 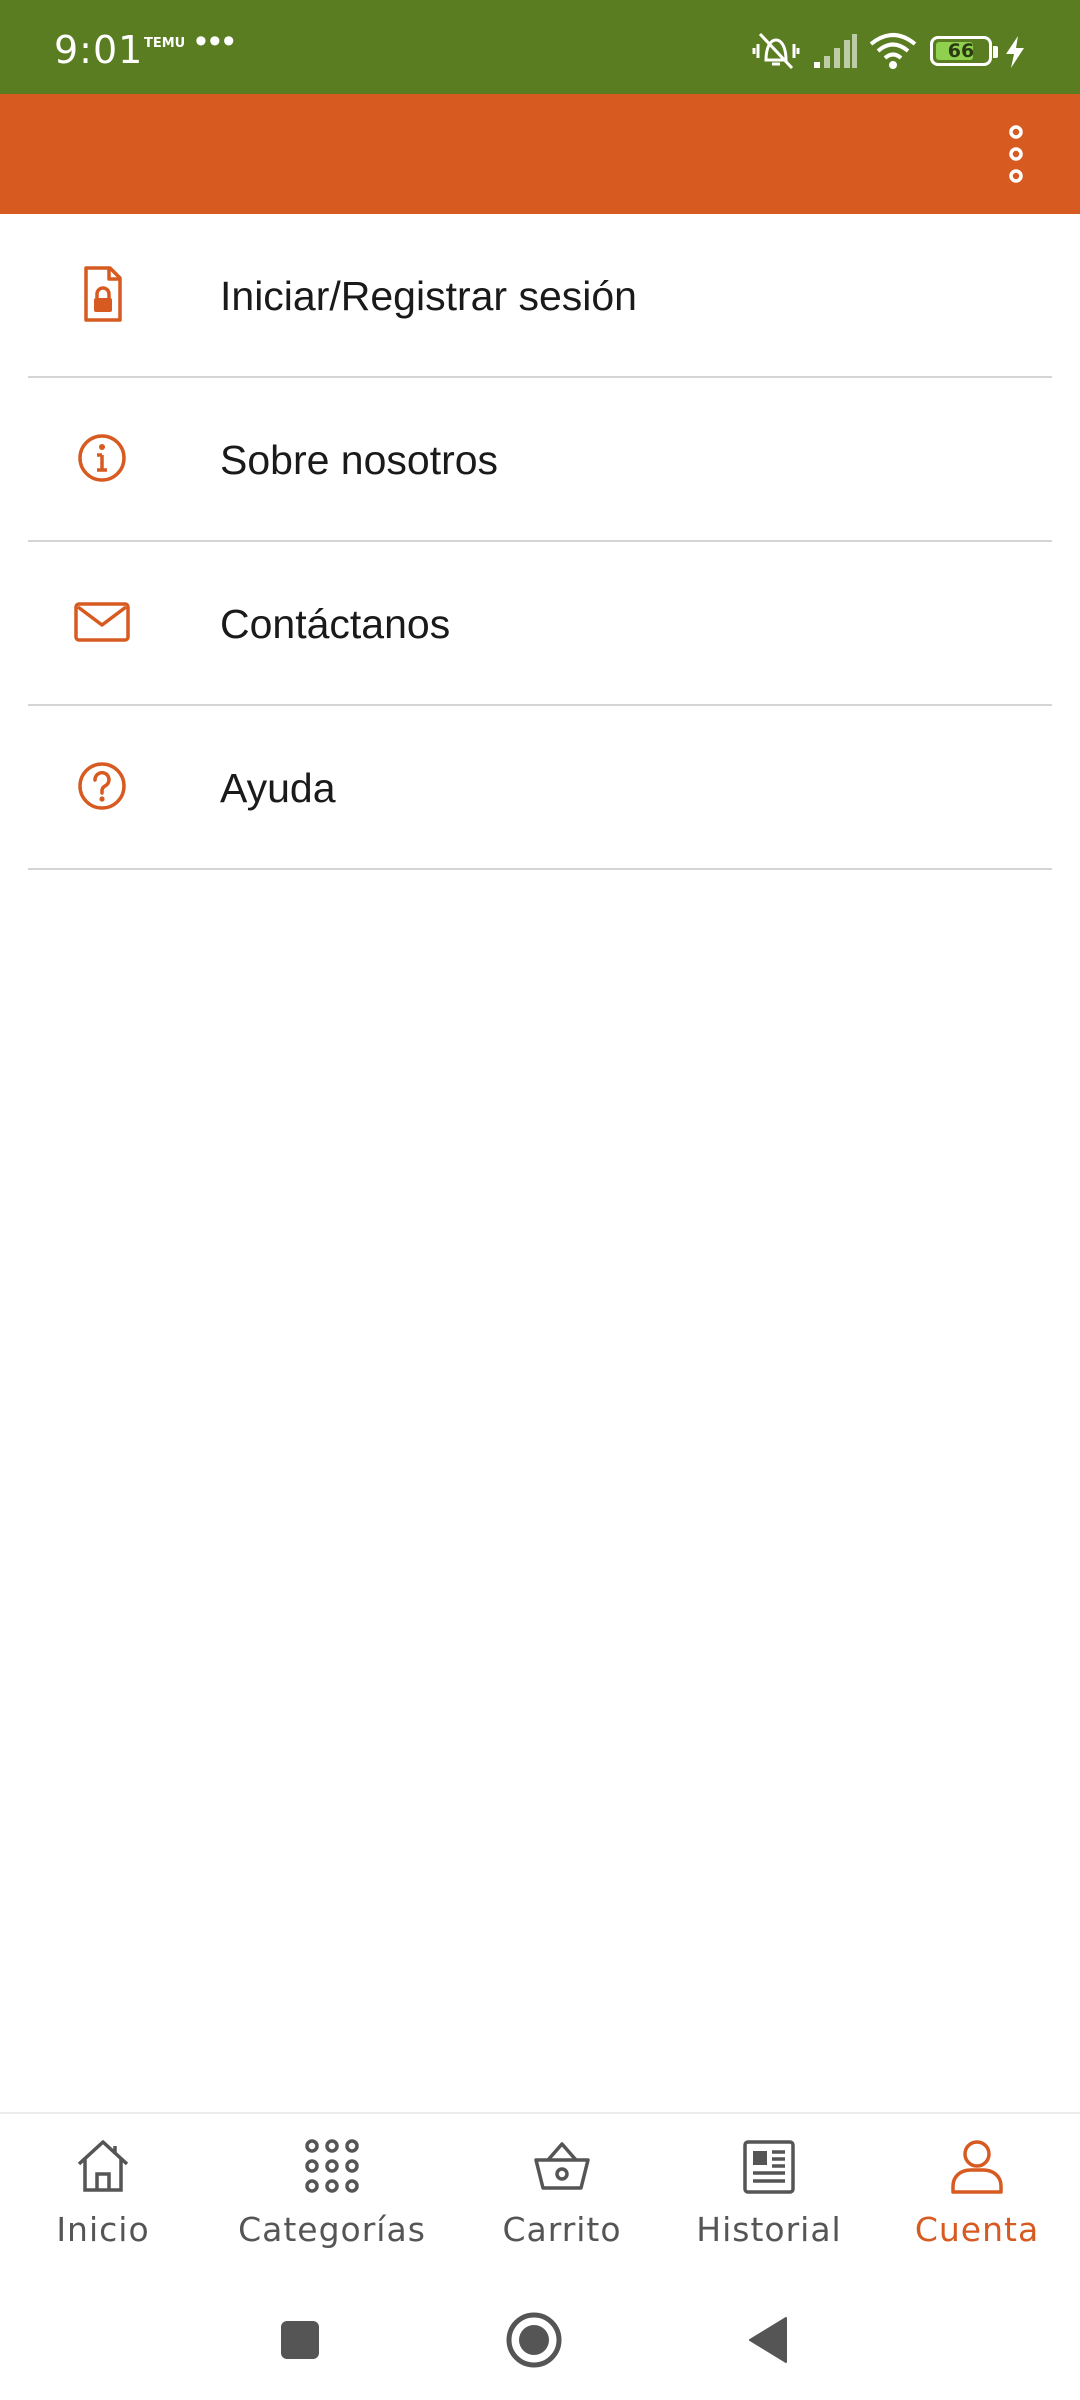 What do you see at coordinates (562, 2198) in the screenshot?
I see `nav-item-carrito: Carrito` at bounding box center [562, 2198].